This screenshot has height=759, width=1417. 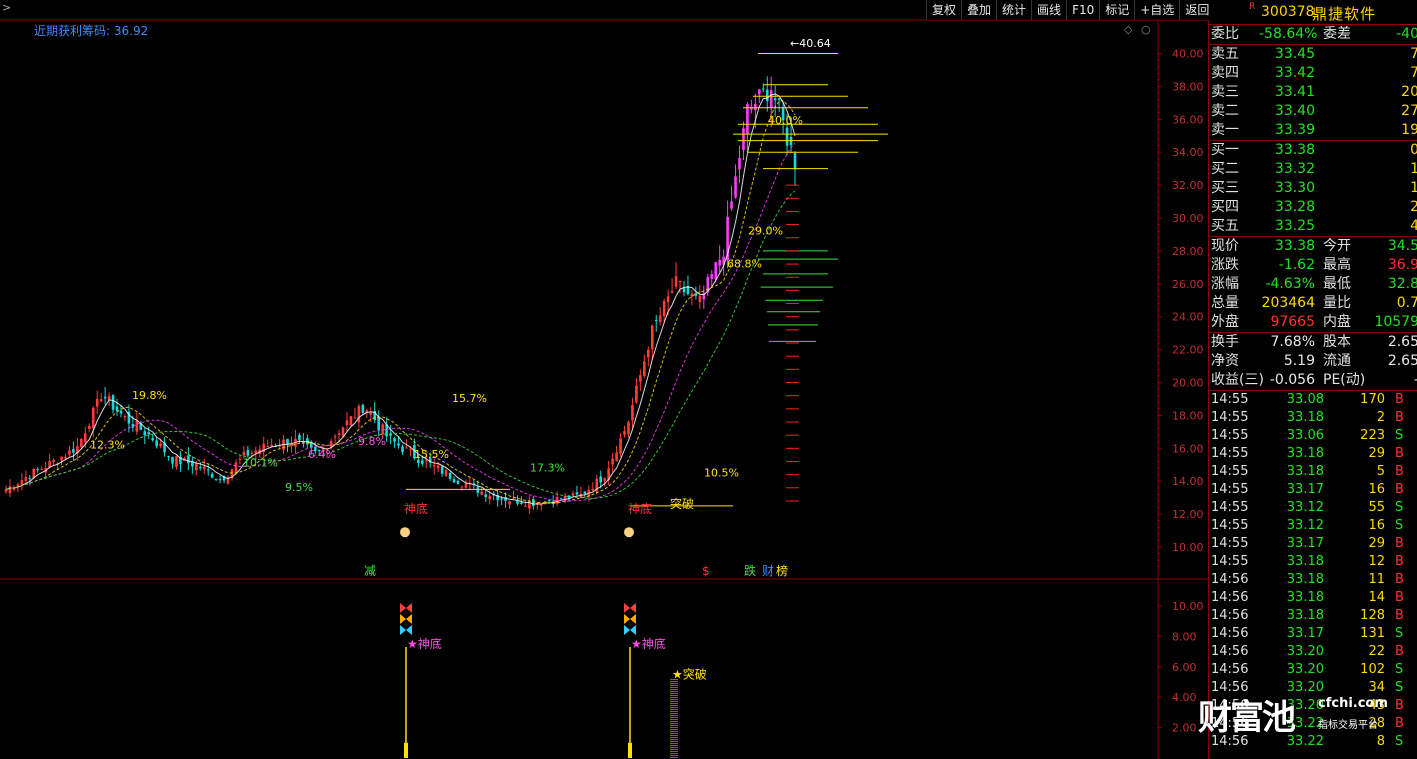 I want to click on tick-volume: 29, so click(x=1376, y=543).